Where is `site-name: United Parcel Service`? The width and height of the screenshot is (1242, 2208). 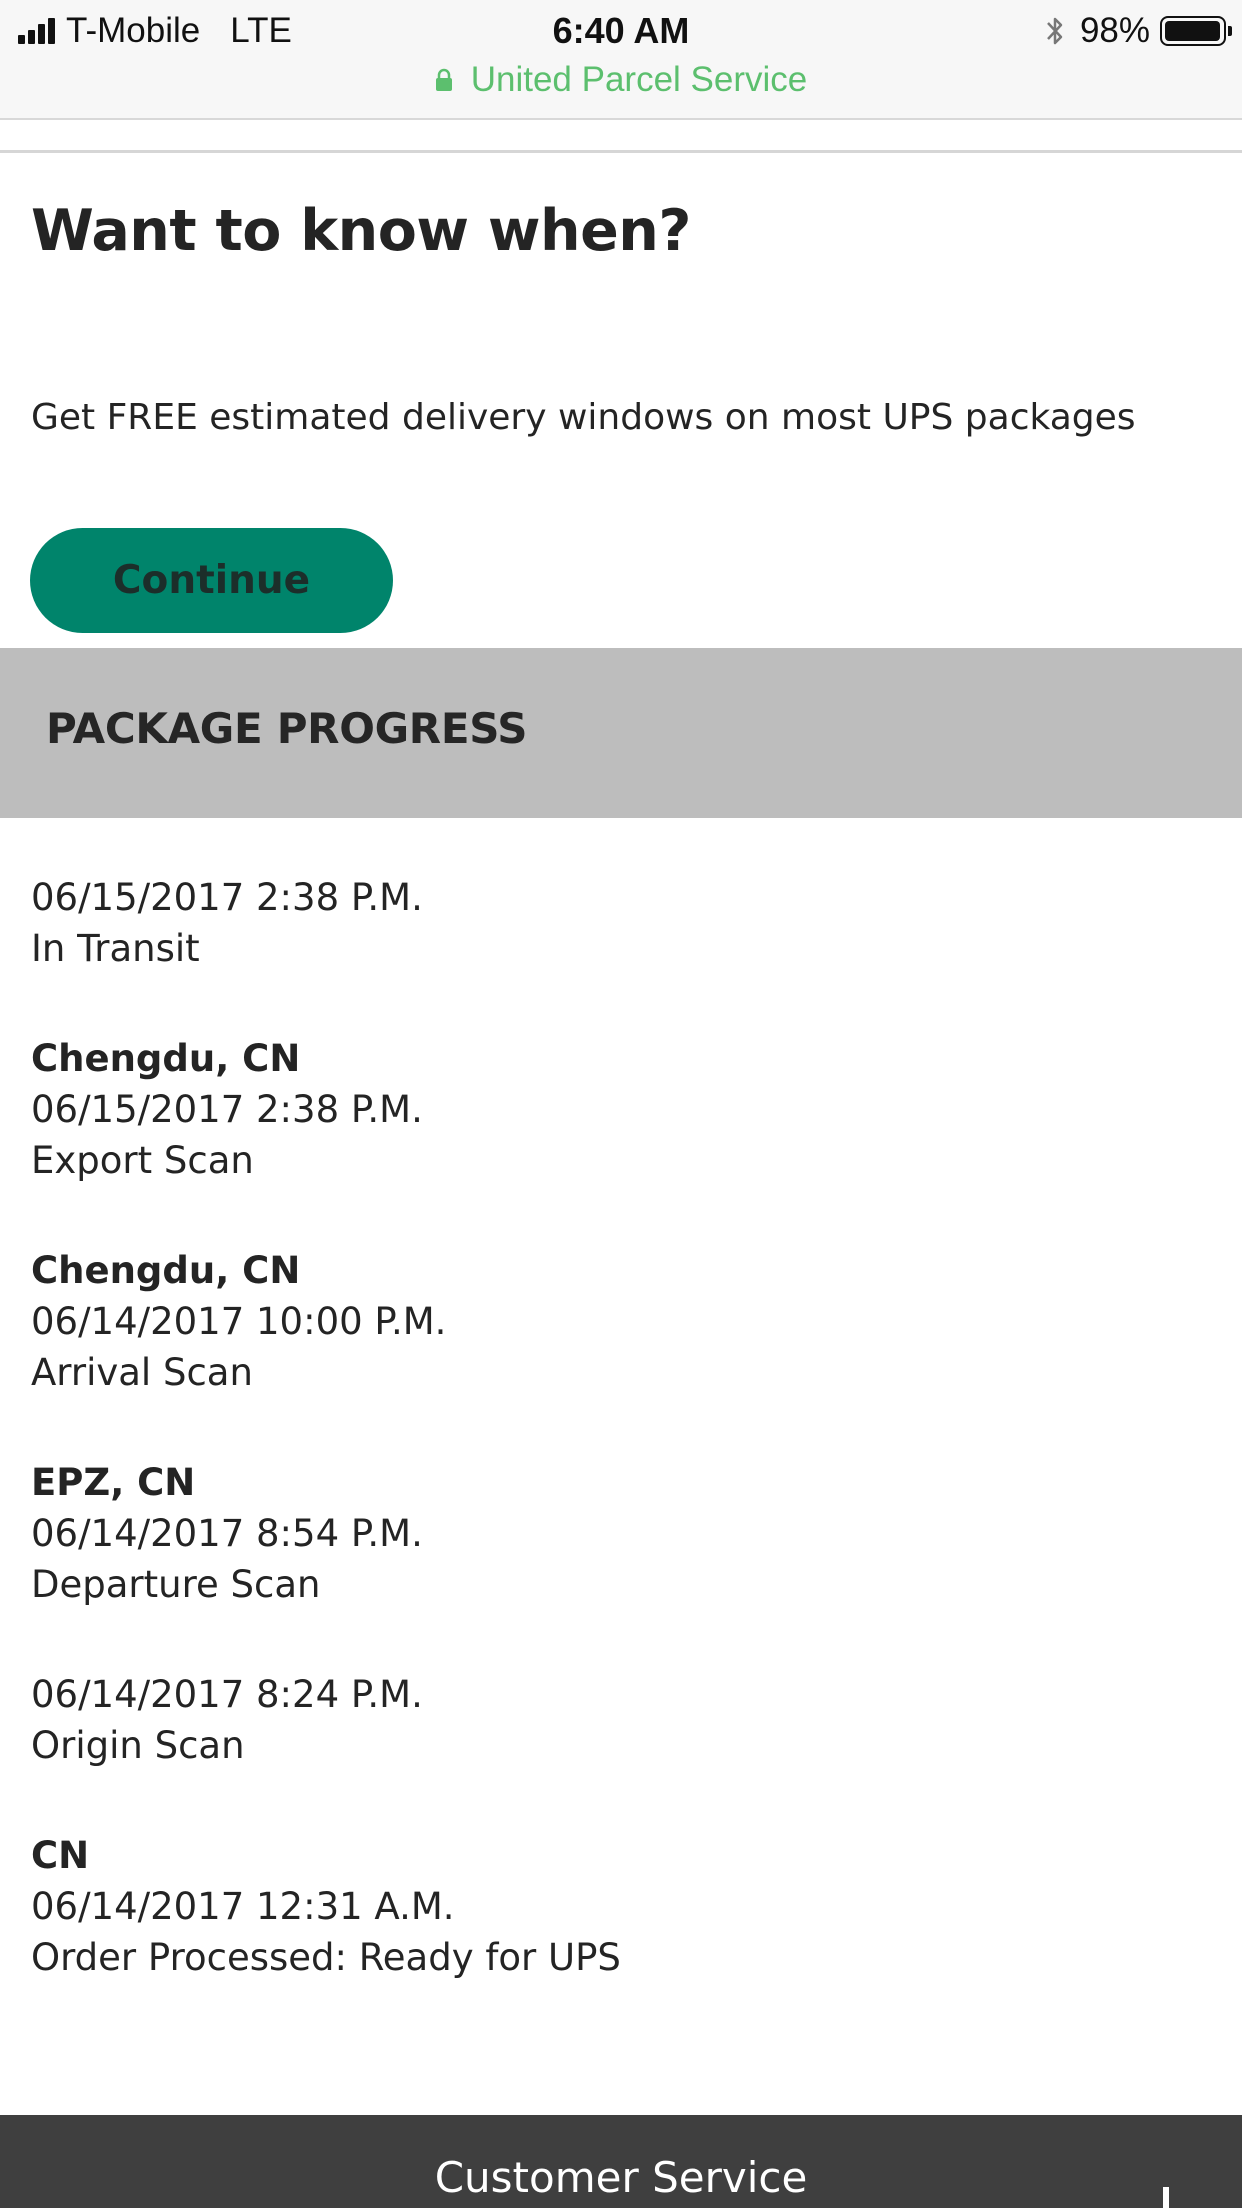
site-name: United Parcel Service is located at coordinates (639, 79).